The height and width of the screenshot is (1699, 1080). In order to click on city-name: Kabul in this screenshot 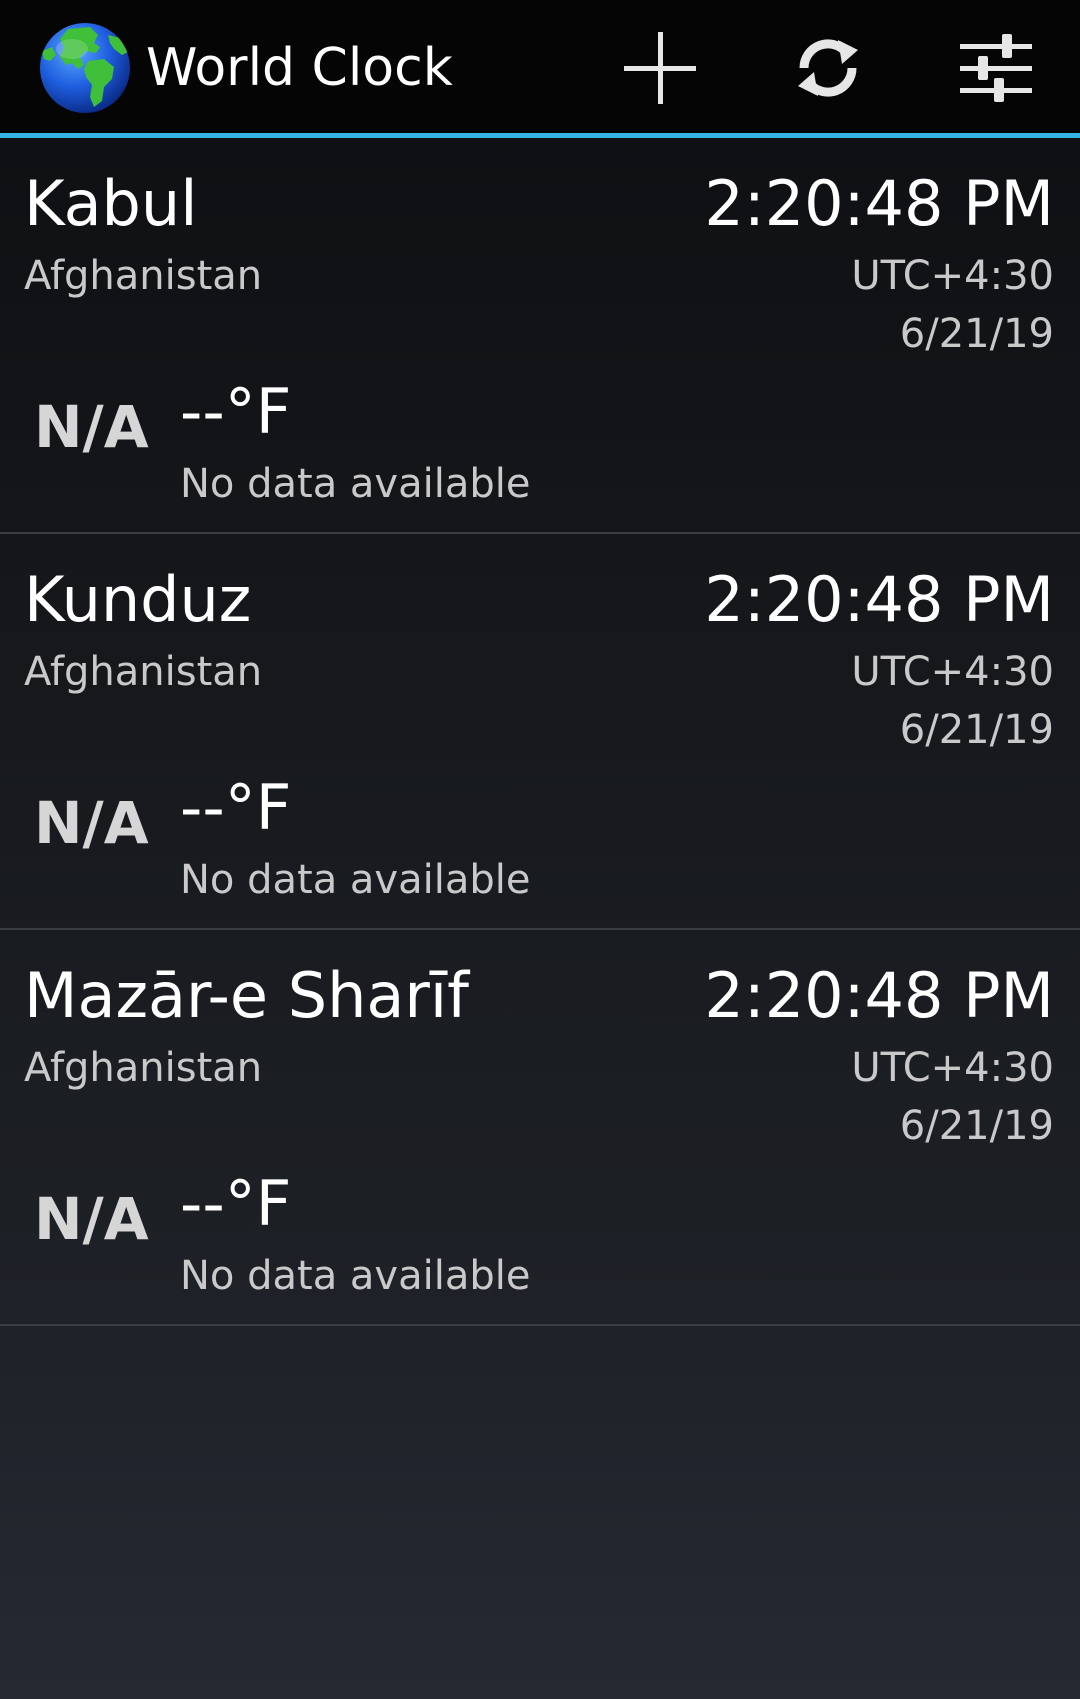, I will do `click(111, 203)`.